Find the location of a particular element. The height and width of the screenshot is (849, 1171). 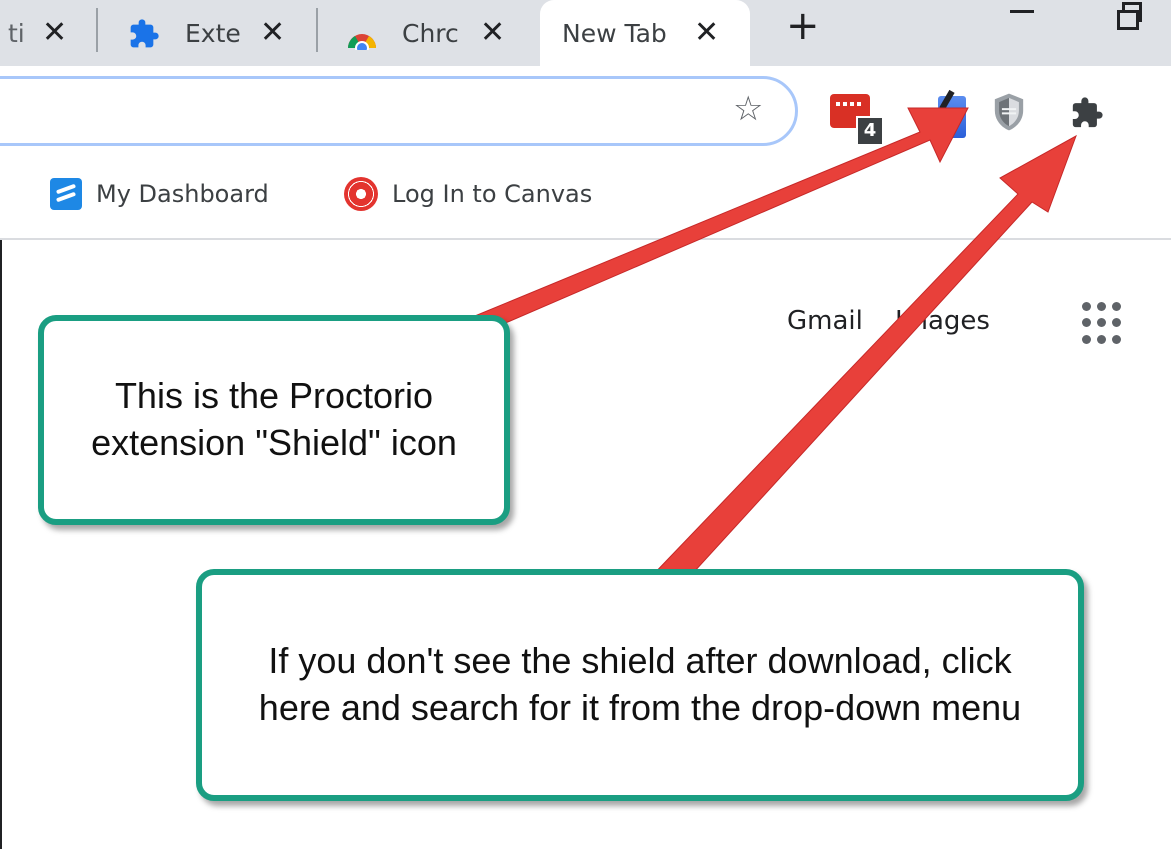

new-tab-button: + is located at coordinates (803, 26).